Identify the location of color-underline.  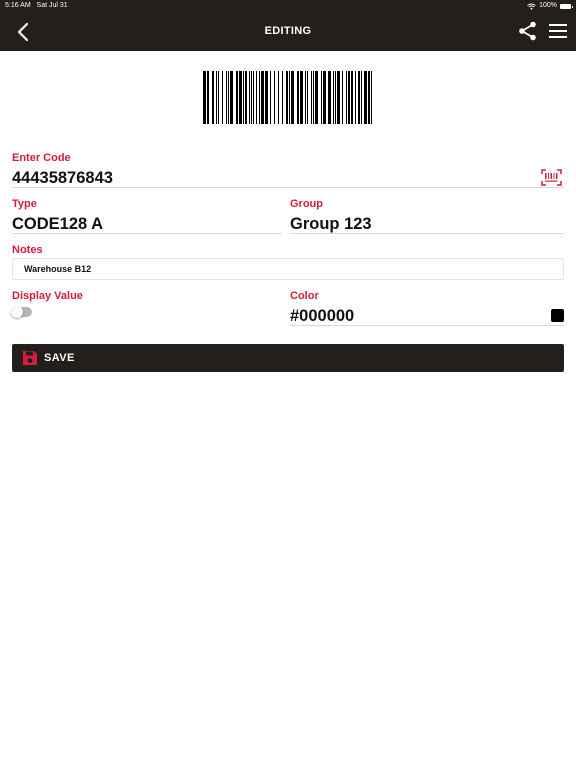
(427, 325).